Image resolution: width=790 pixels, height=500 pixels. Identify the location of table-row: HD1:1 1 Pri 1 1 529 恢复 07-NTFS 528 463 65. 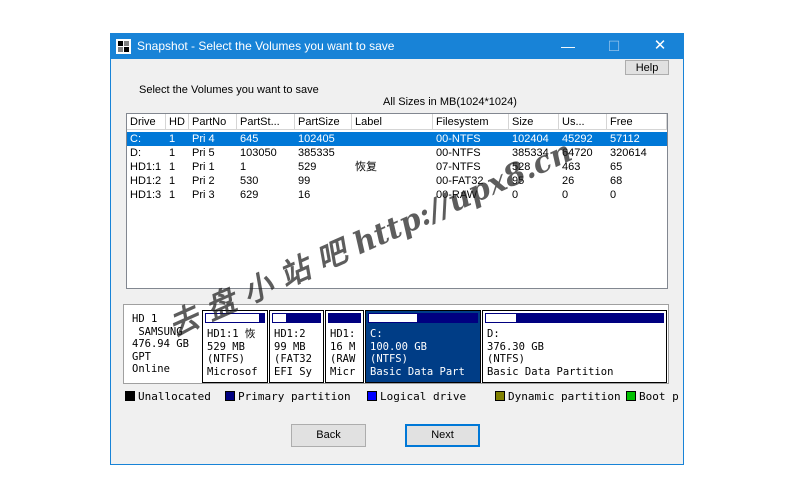
(397, 167).